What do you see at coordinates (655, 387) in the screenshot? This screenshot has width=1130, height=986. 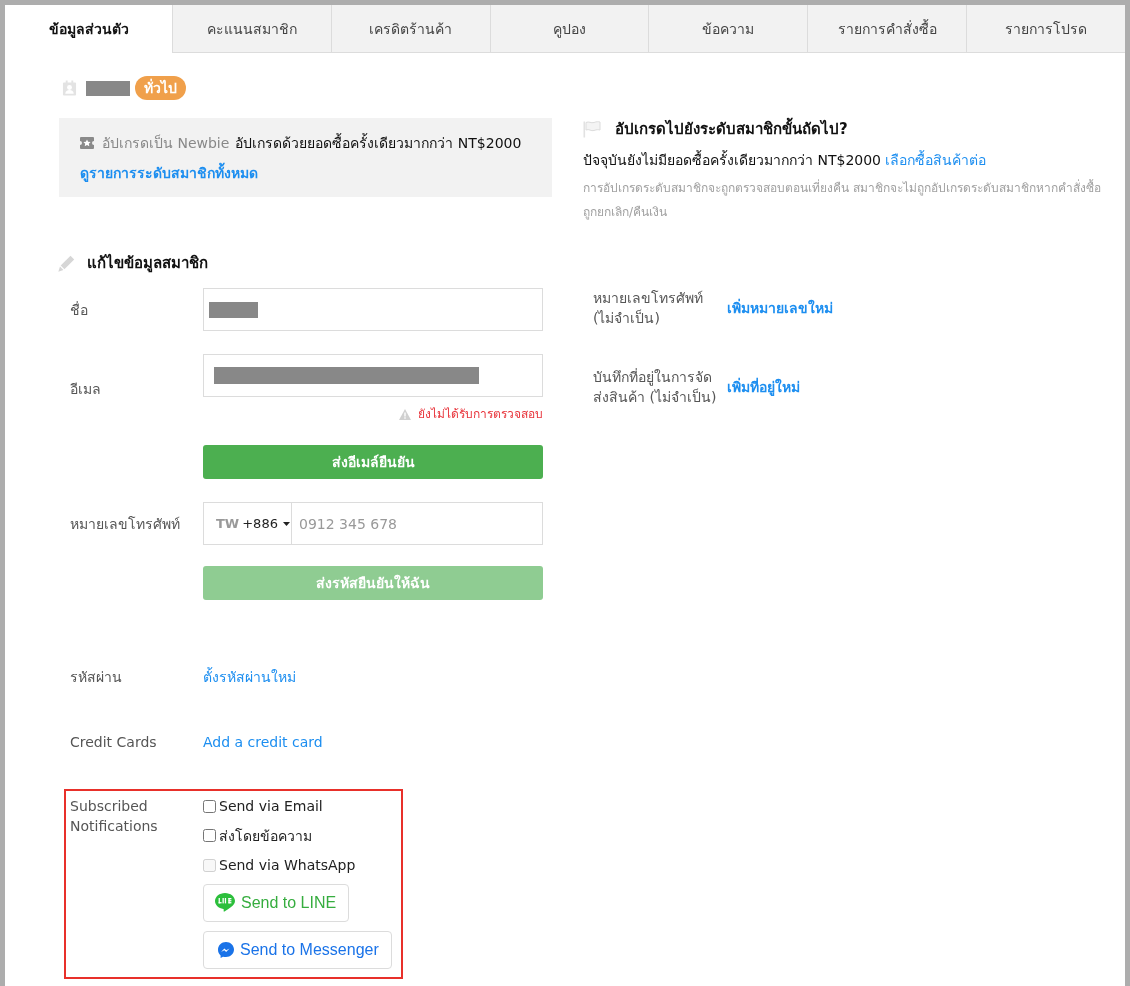 I see `field-label: บันทึกที่อยู่ในการจัดส่งสินค้า (ไม่จำเป็น)` at bounding box center [655, 387].